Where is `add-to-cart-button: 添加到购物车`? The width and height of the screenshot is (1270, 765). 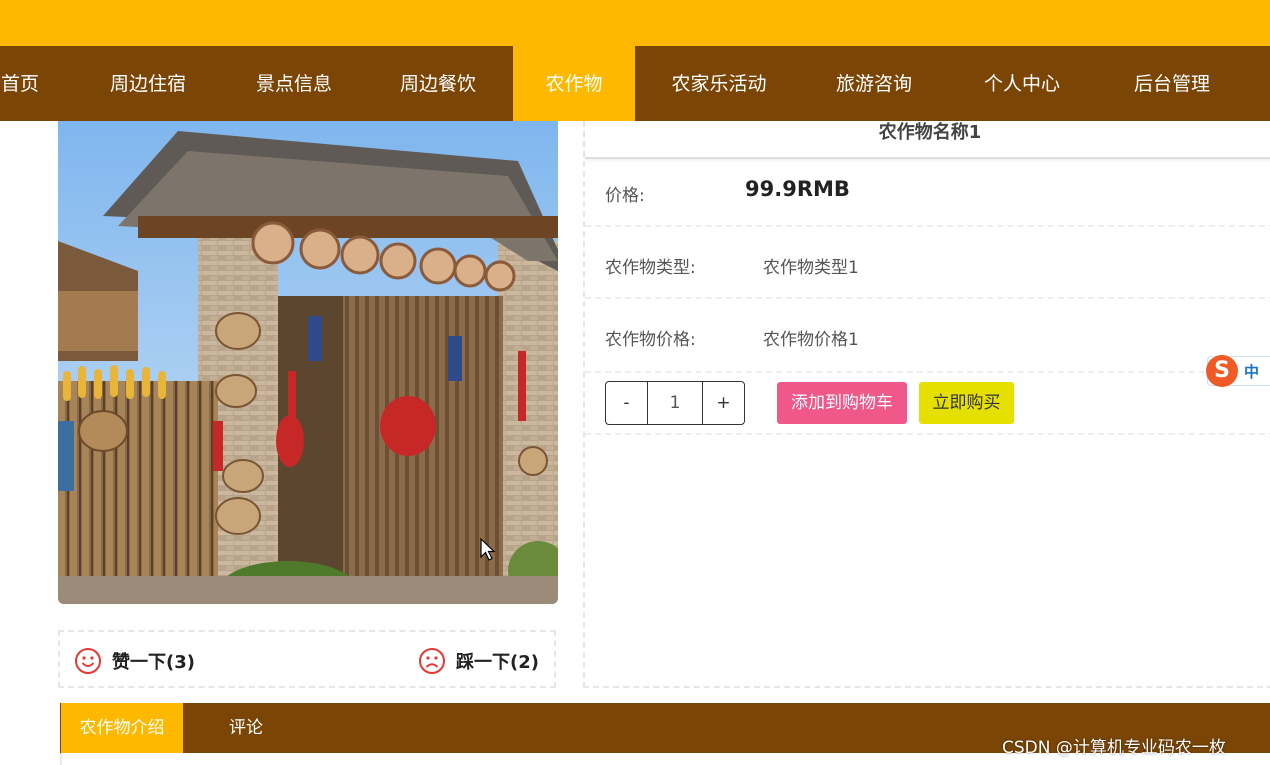
add-to-cart-button: 添加到购物车 is located at coordinates (842, 403).